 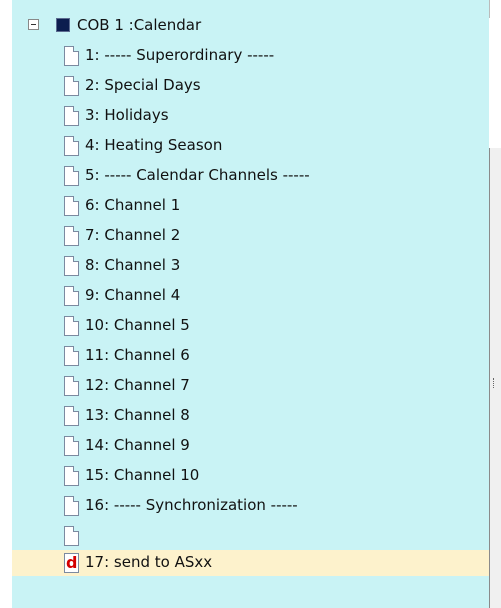 I want to click on tree-item: 5: ----- Calendar Channels -----, so click(x=276, y=176).